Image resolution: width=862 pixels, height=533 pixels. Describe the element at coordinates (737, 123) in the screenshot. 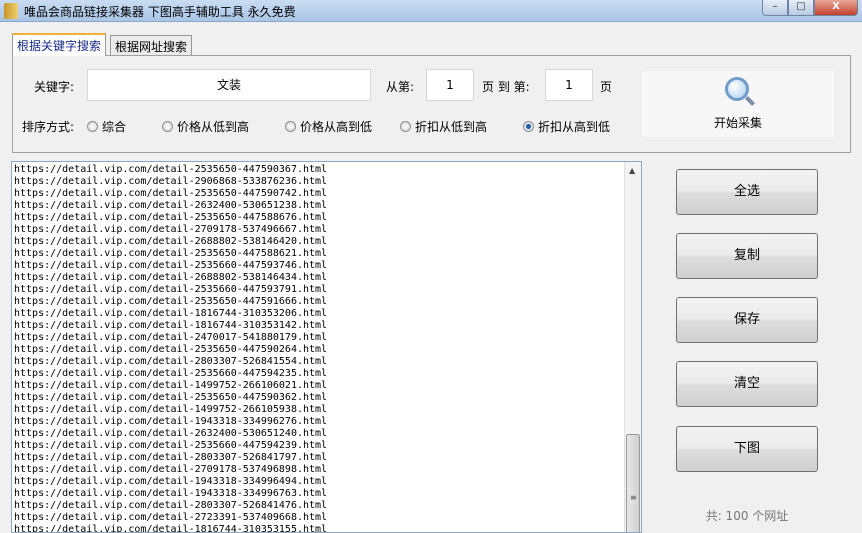

I see `start-collect-label: 开始采集` at that location.